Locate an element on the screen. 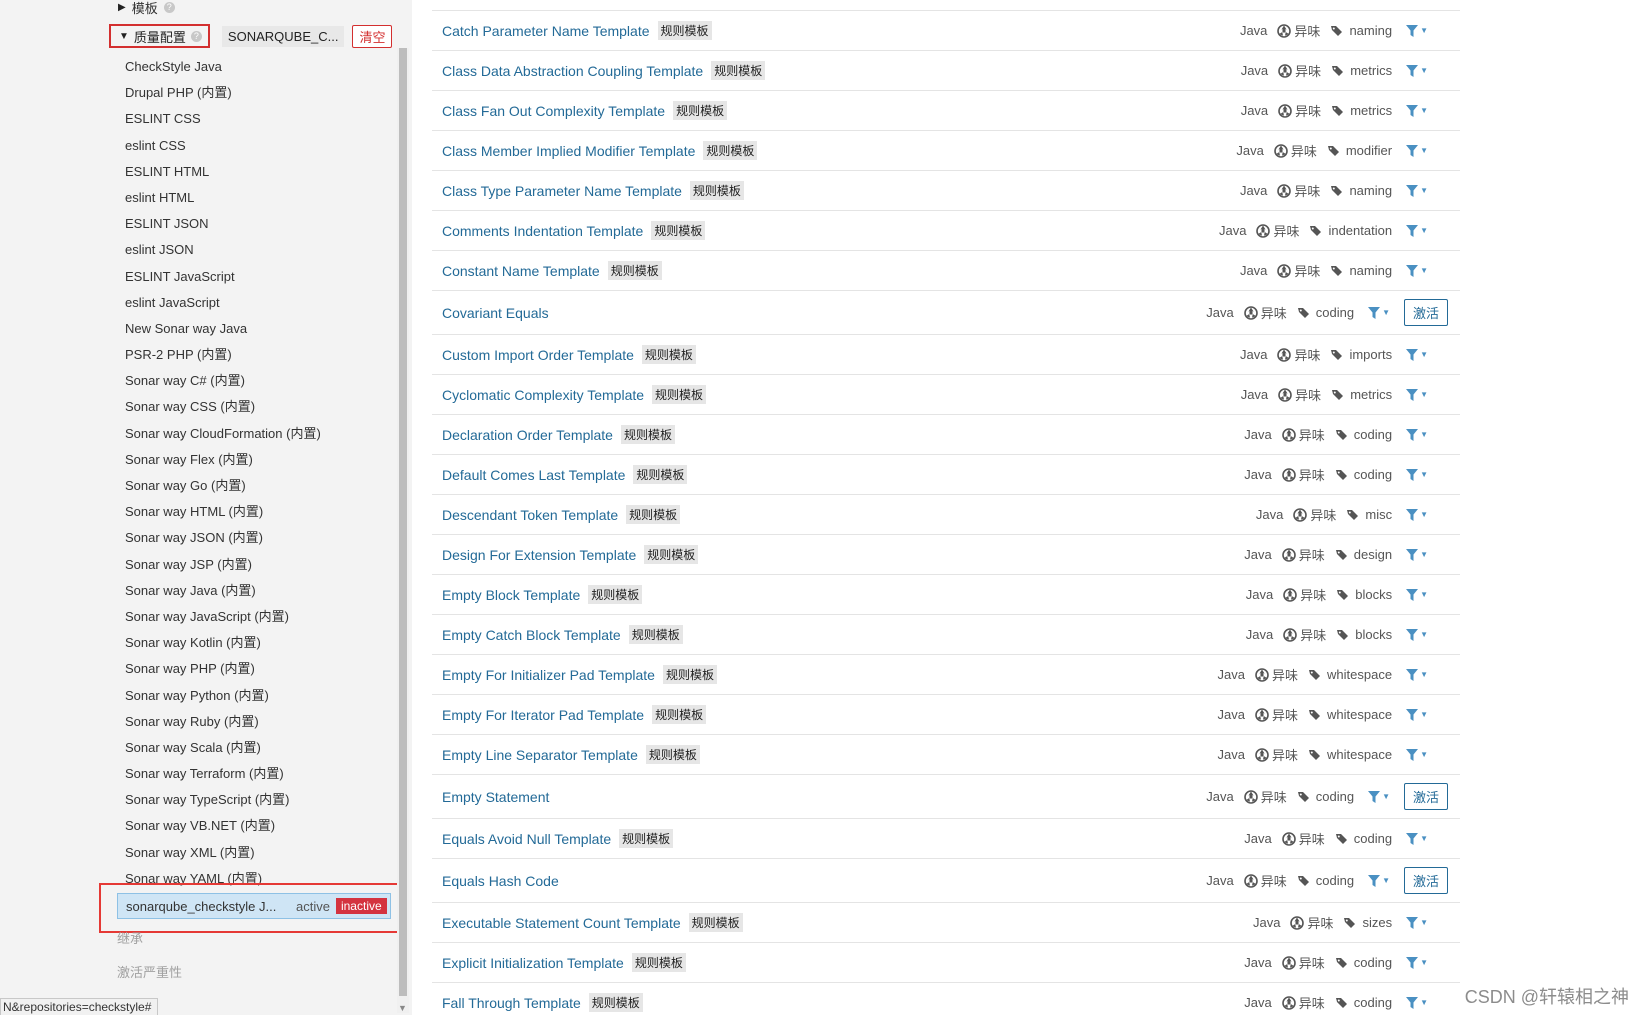 This screenshot has width=1635, height=1015. rule-name-link: Class Fan Out Complexity Template is located at coordinates (553, 111).